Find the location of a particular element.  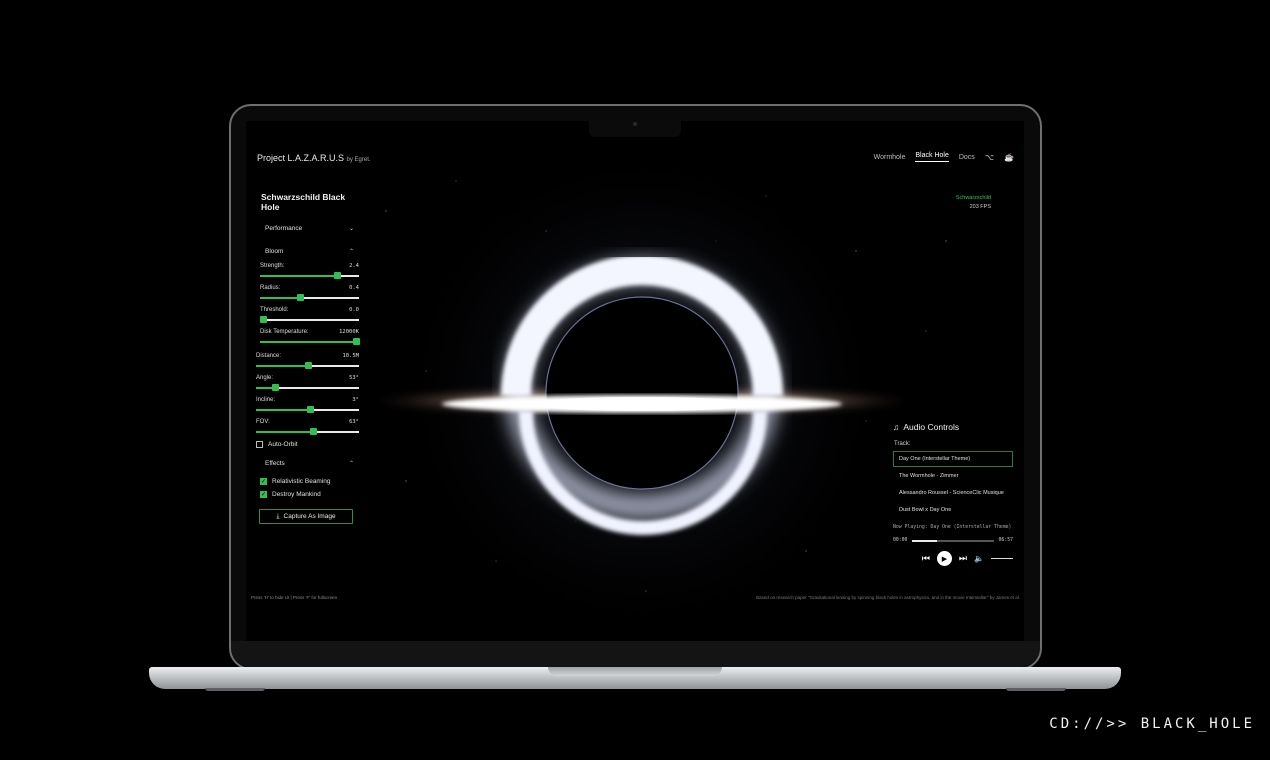

top-nav: Wormhole Black Hole Docs ⌥ ☕ is located at coordinates (944, 157).